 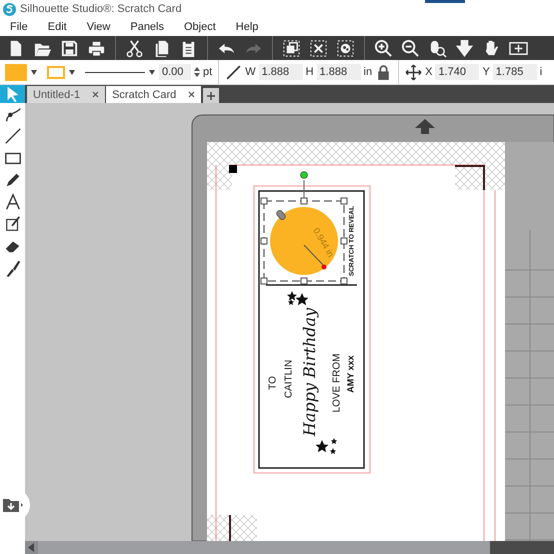 What do you see at coordinates (13, 202) in the screenshot?
I see `text-icon` at bounding box center [13, 202].